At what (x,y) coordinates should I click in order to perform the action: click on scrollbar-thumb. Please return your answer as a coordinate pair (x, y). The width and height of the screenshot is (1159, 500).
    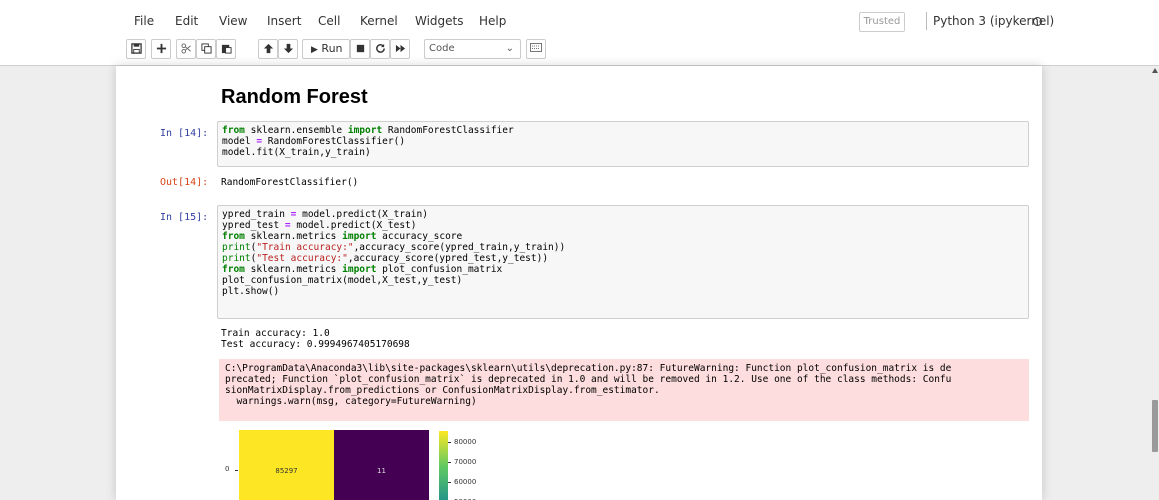
    Looking at the image, I should click on (1155, 426).